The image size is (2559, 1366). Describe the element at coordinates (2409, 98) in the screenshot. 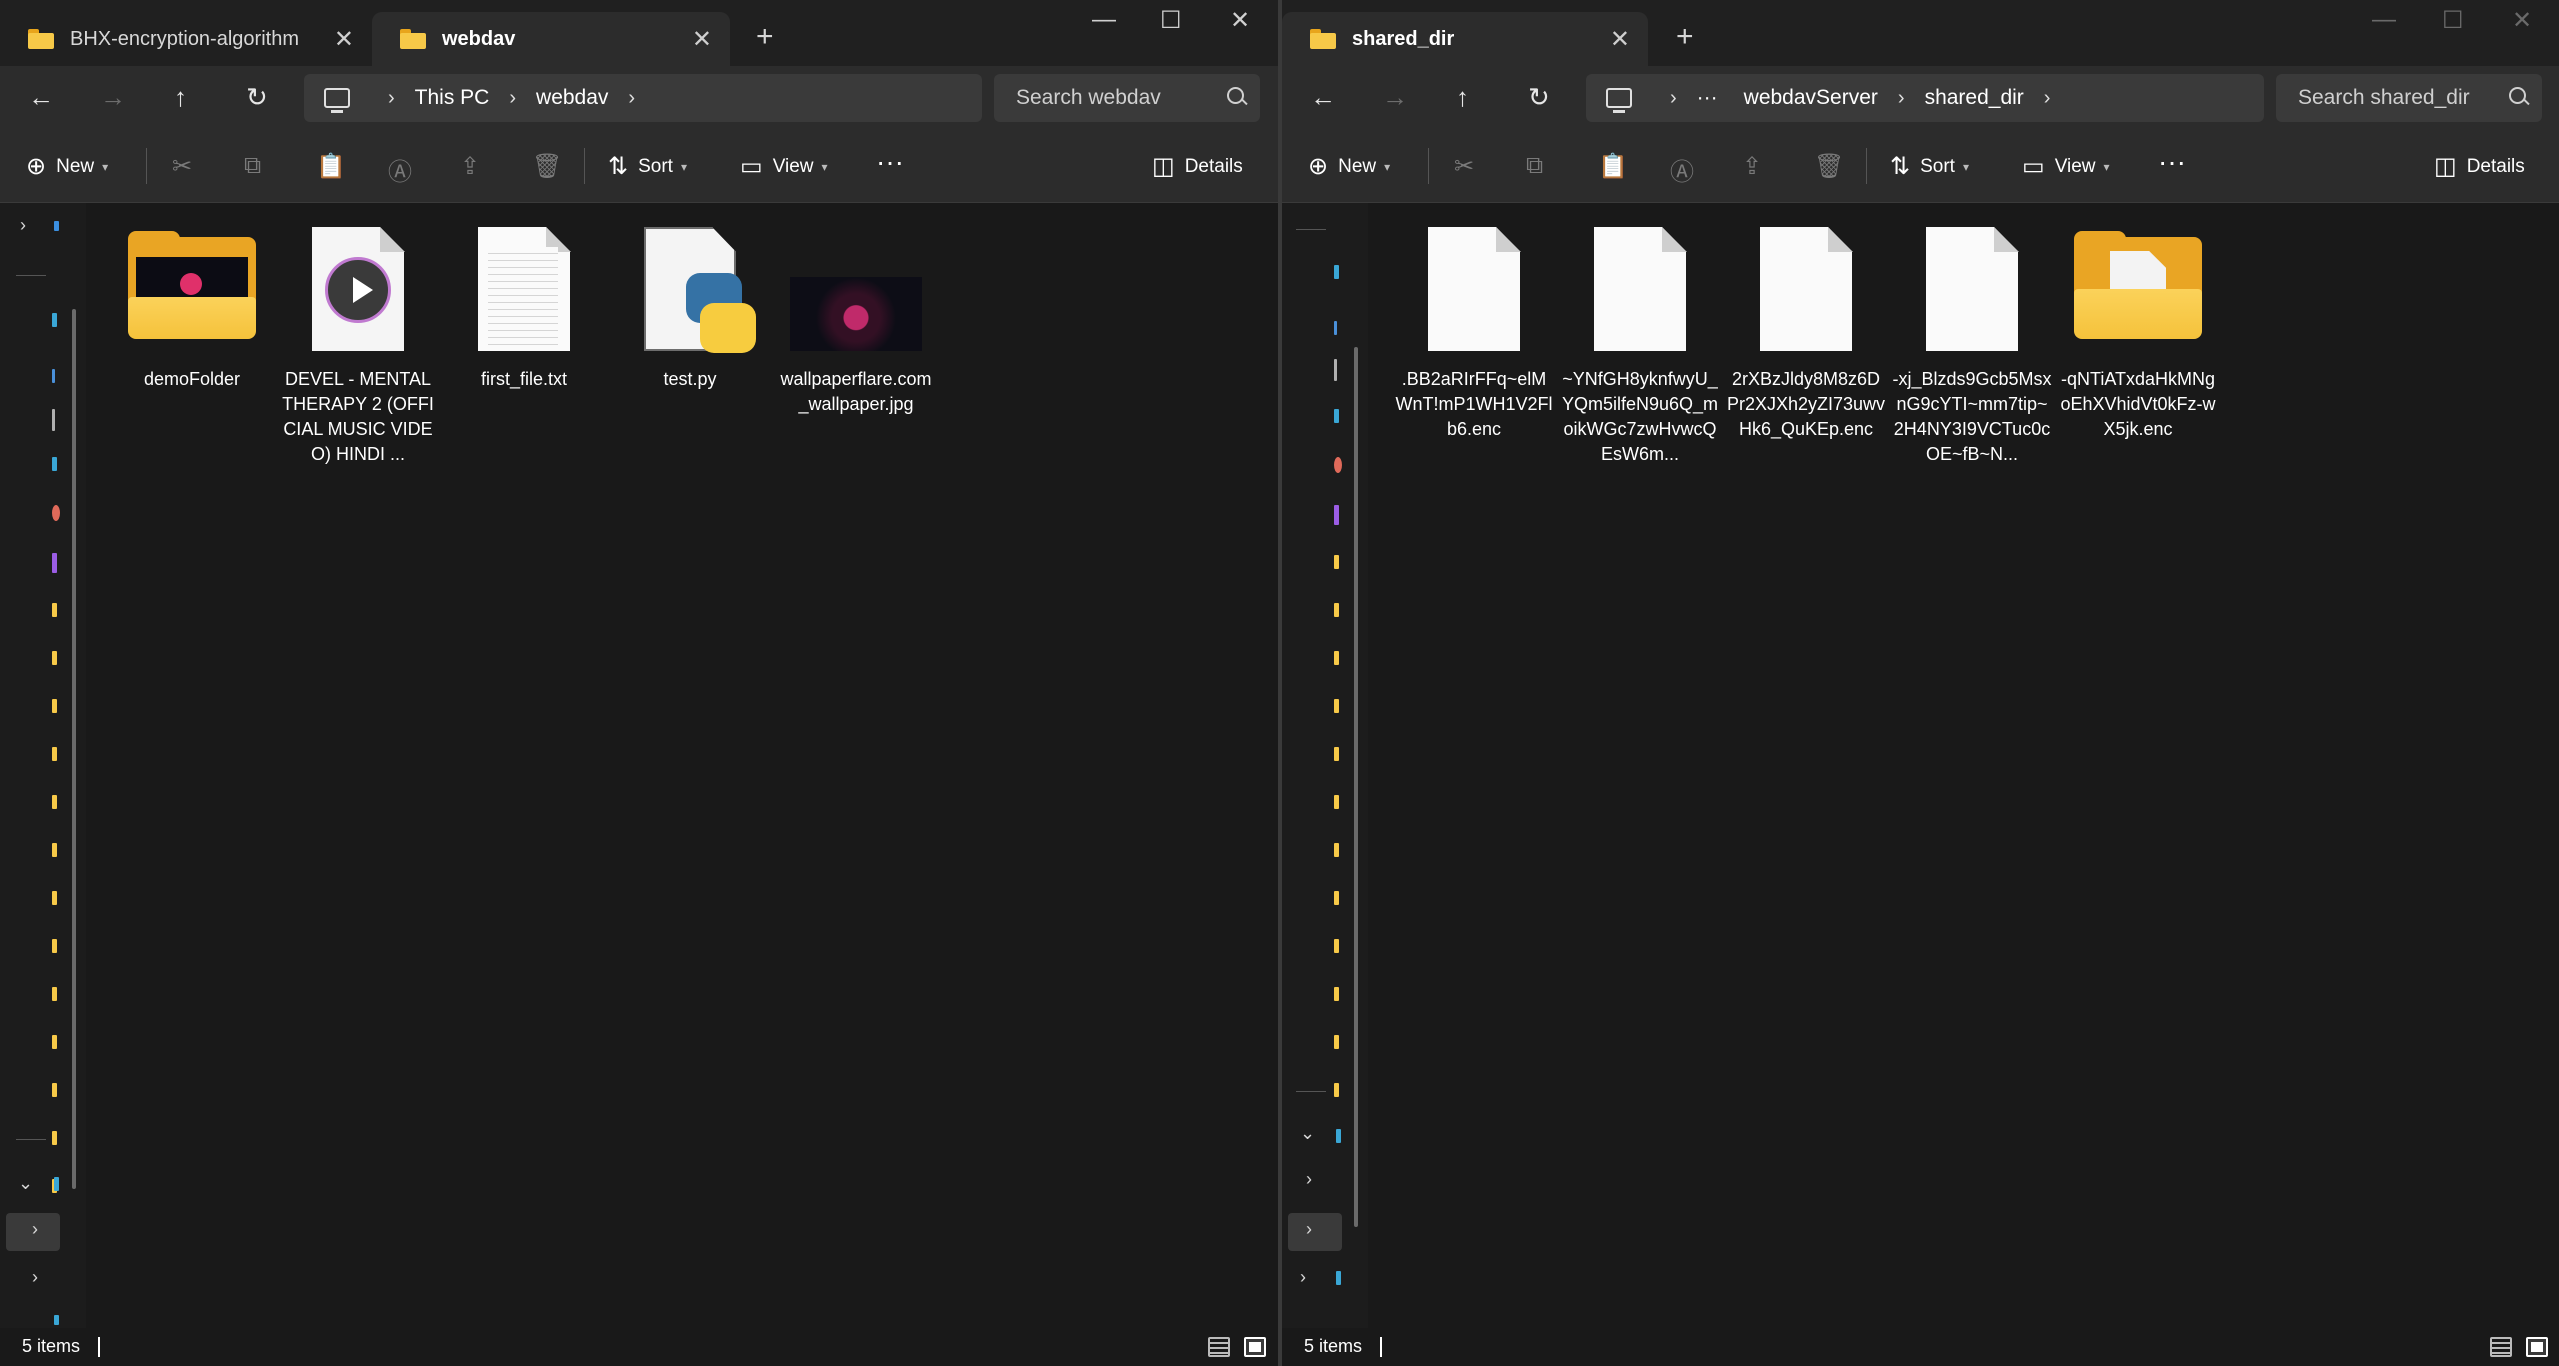

I see `search-box: Search shared_dir` at that location.